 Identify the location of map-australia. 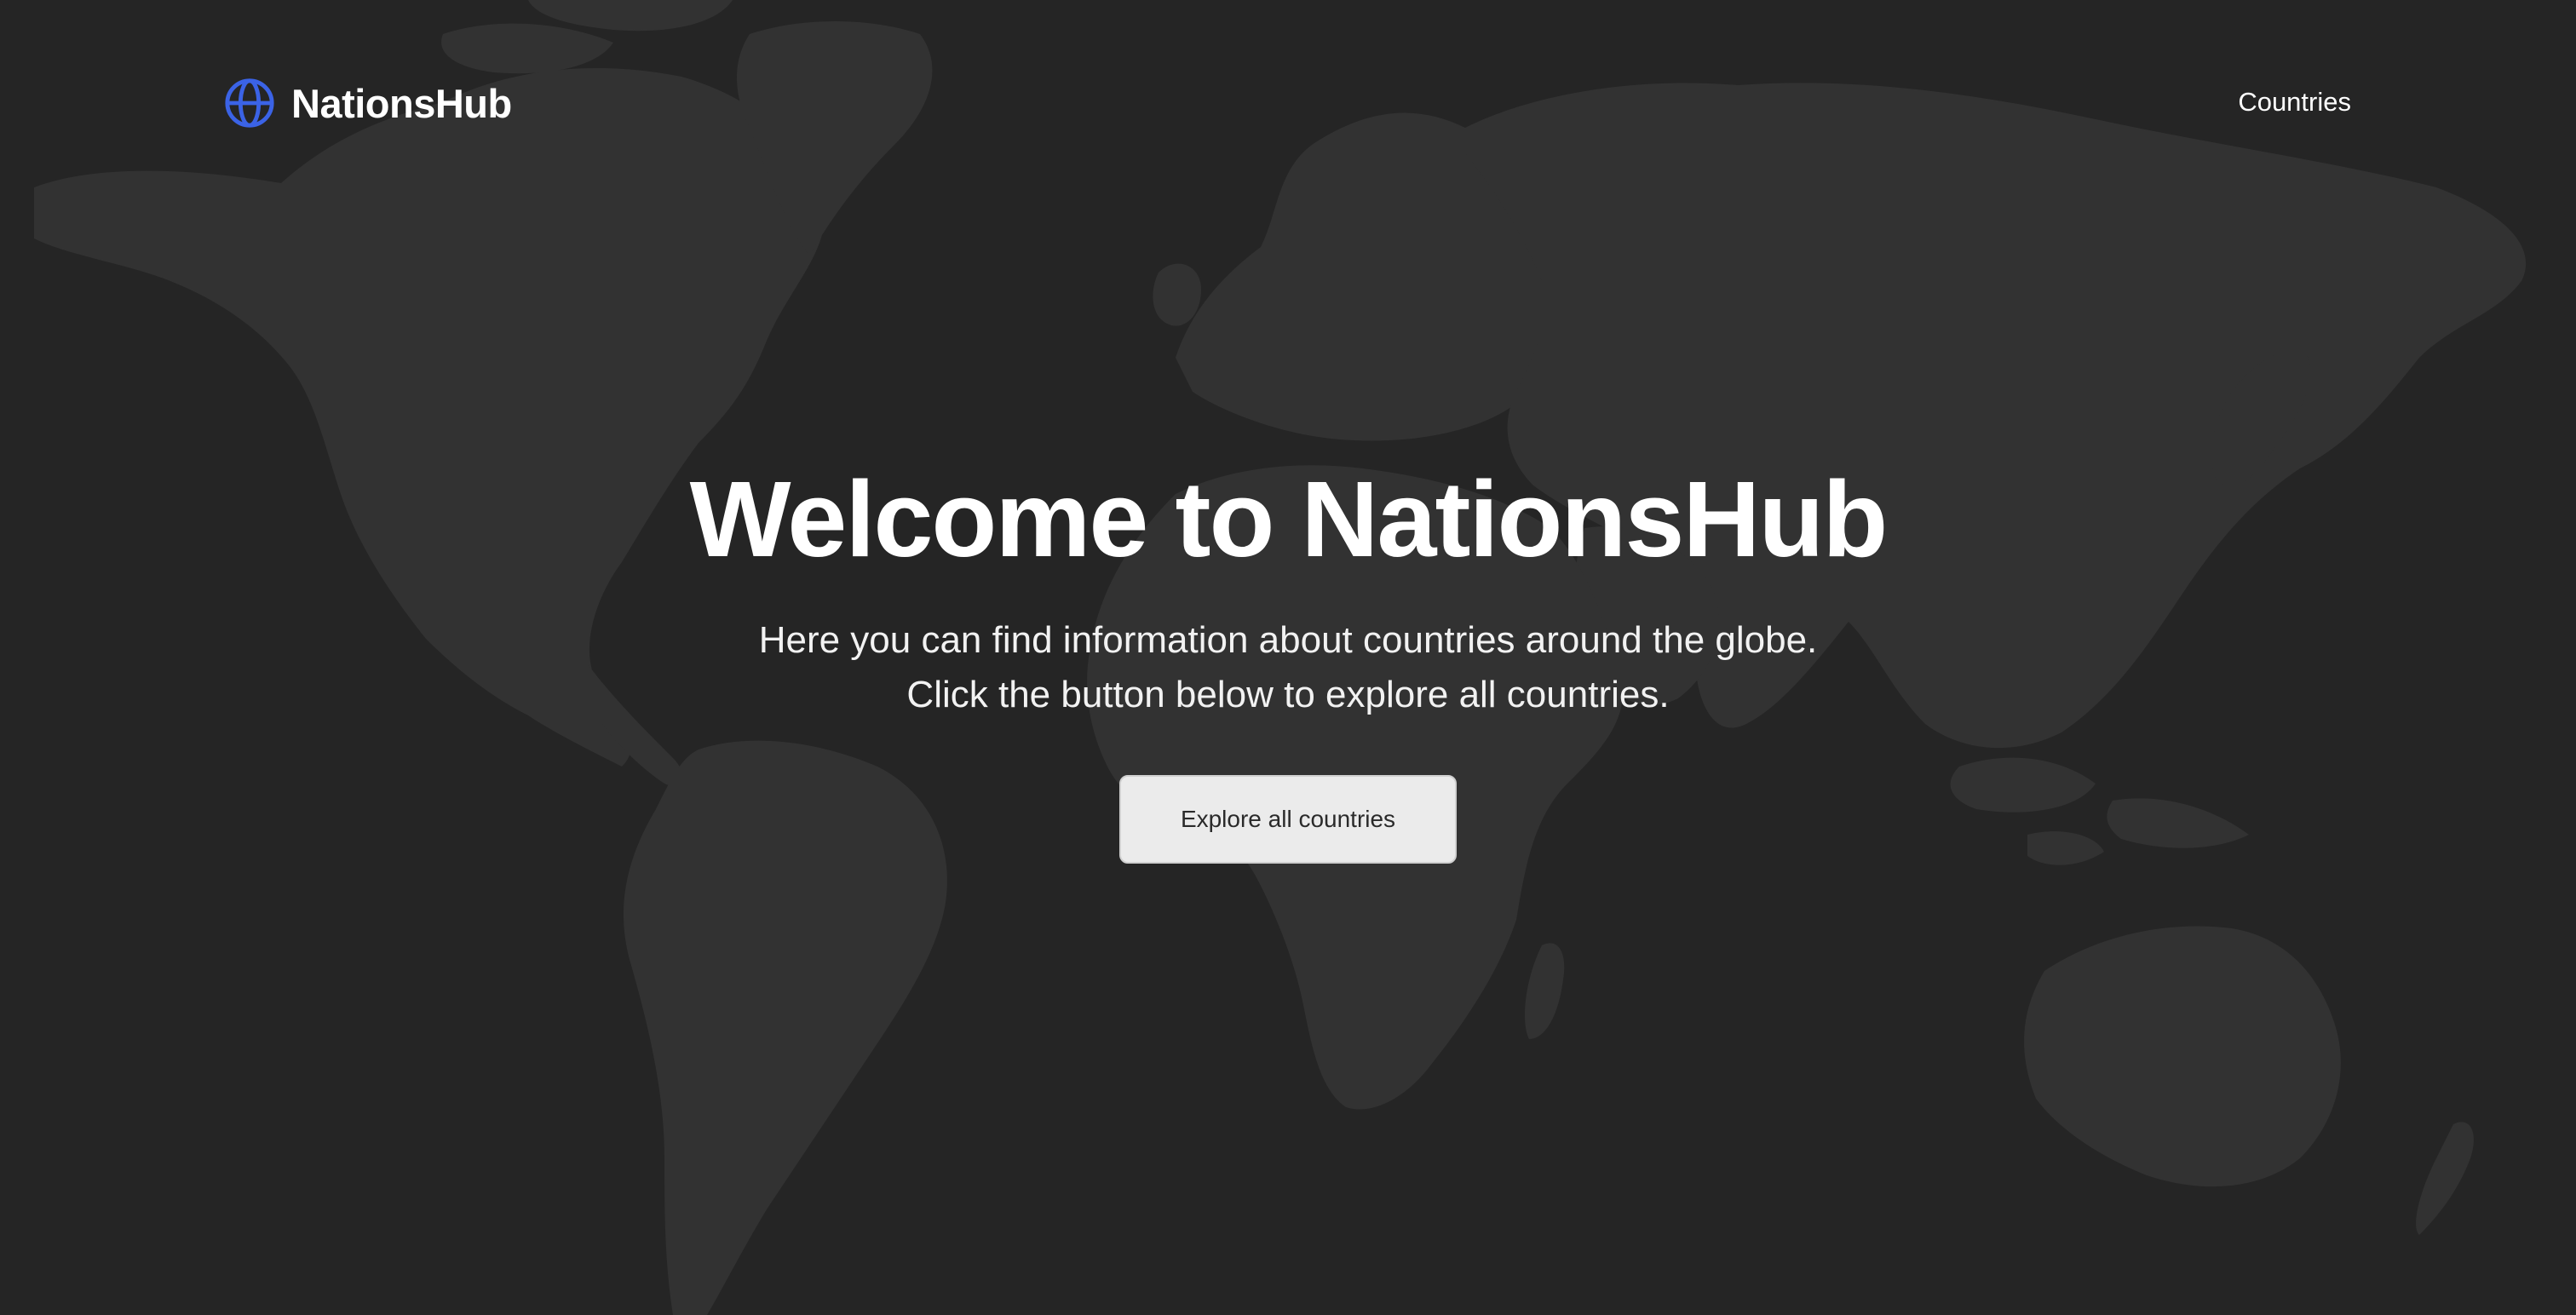
(2182, 1056).